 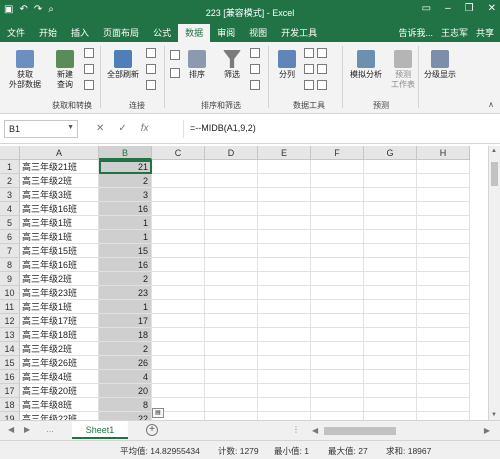 I want to click on cell-c13, so click(x=178, y=335).